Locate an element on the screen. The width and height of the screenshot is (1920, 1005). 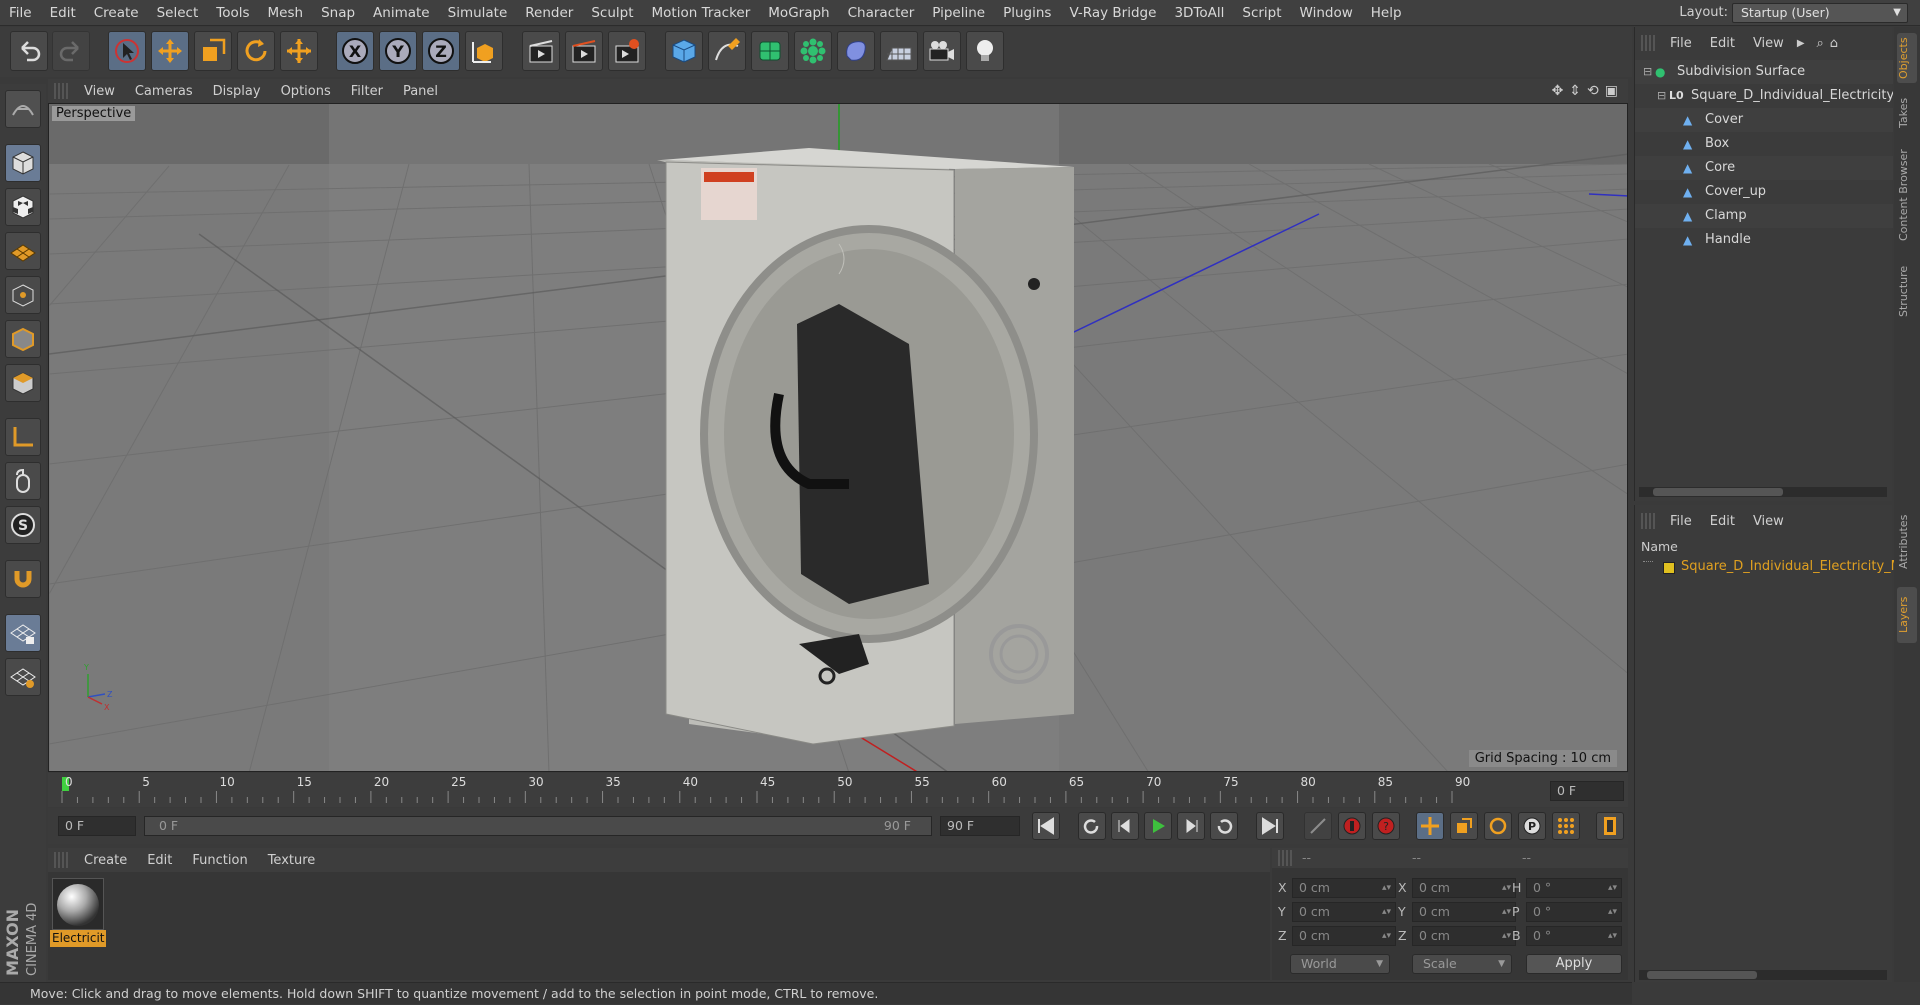
tab-layers: Layers is located at coordinates (1907, 615).